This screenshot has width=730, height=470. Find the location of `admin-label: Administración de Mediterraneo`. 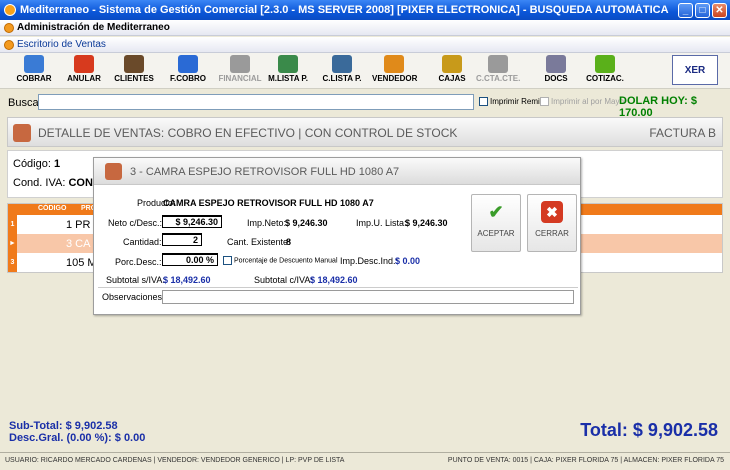

admin-label: Administración de Mediterraneo is located at coordinates (93, 27).